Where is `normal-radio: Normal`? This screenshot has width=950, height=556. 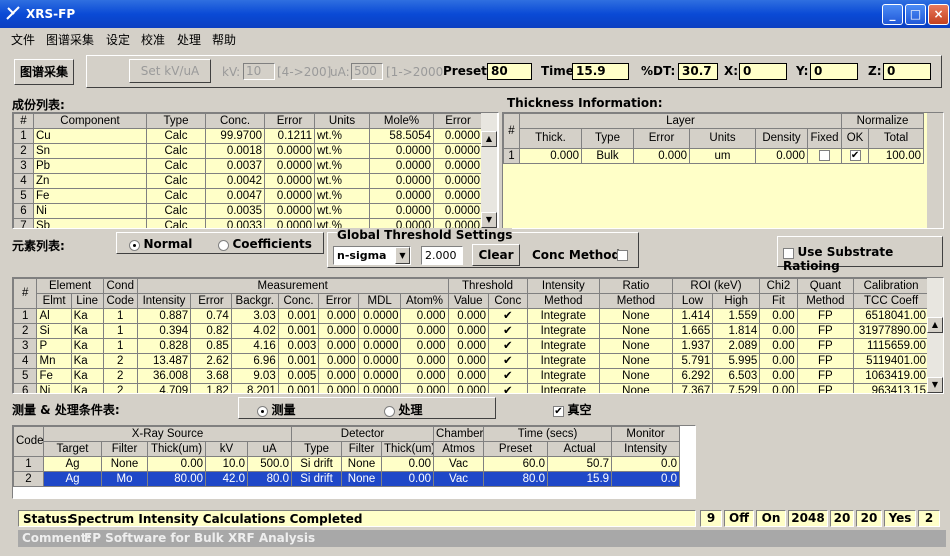
normal-radio: Normal is located at coordinates (160, 244).